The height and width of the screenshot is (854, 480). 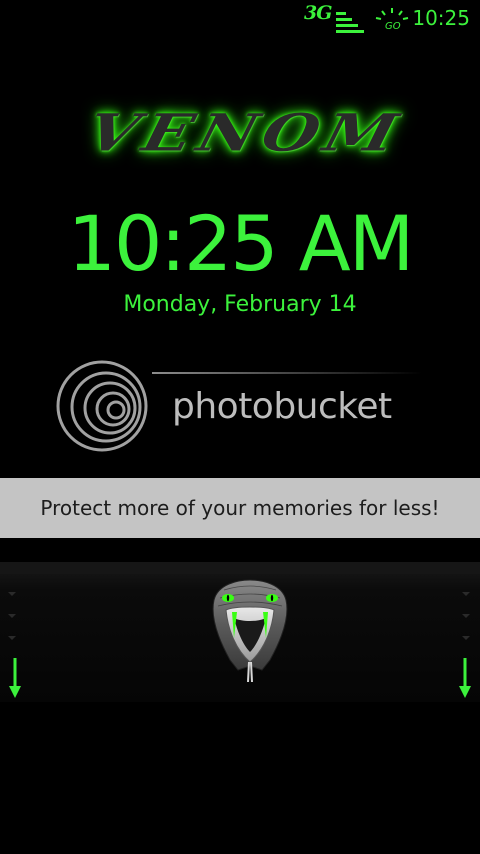 What do you see at coordinates (467, 622) in the screenshot?
I see `slider-ticks-right` at bounding box center [467, 622].